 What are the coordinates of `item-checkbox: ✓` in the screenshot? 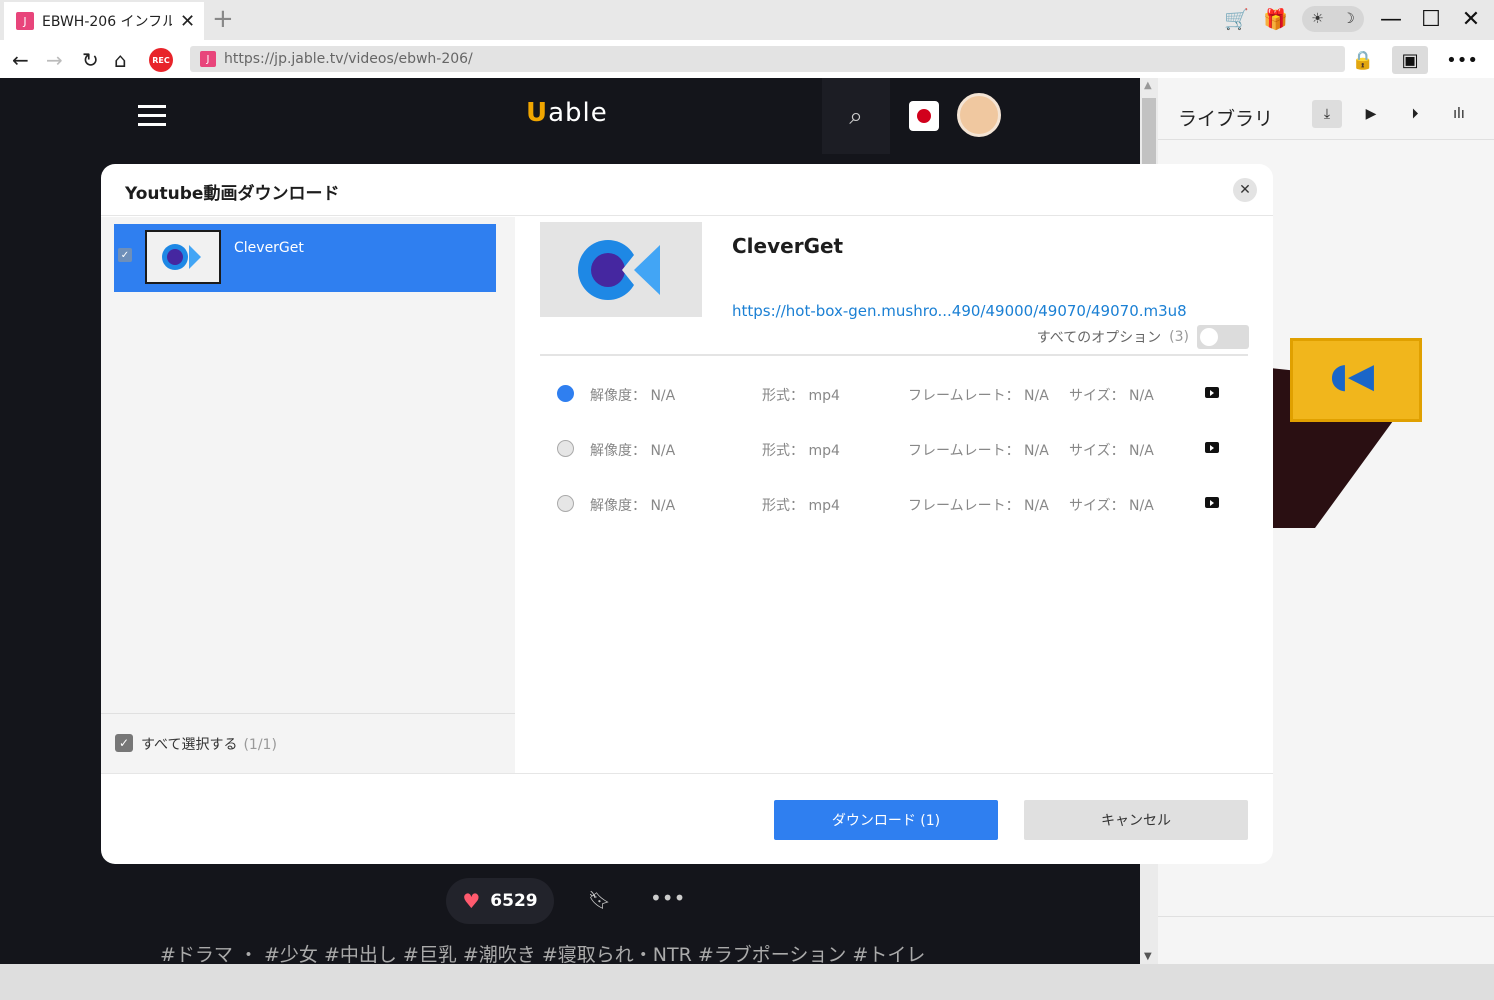 It's located at (125, 255).